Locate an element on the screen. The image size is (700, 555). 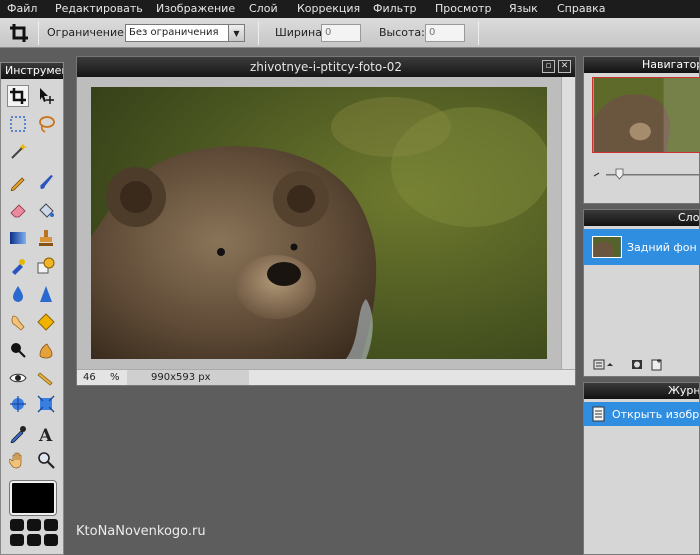
hand-icon is located at coordinates (18, 460).